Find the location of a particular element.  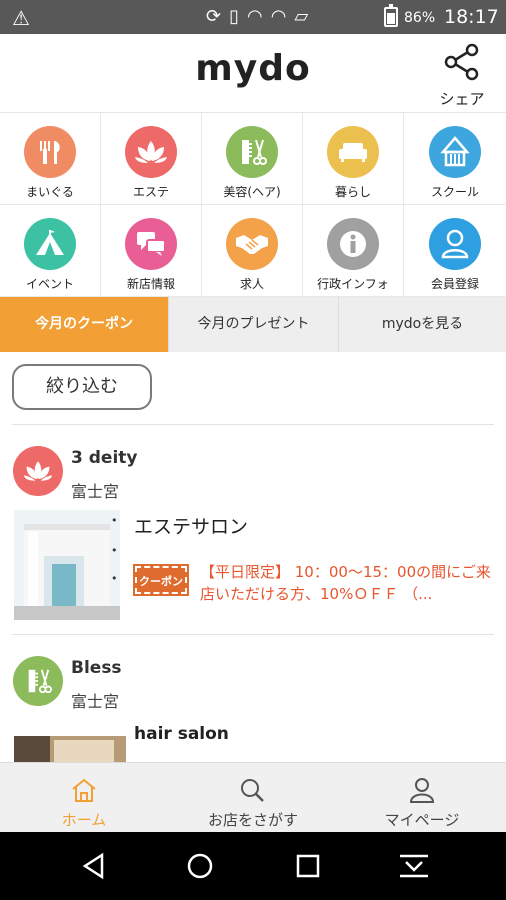

nav-home: ホーム is located at coordinates (84, 798).